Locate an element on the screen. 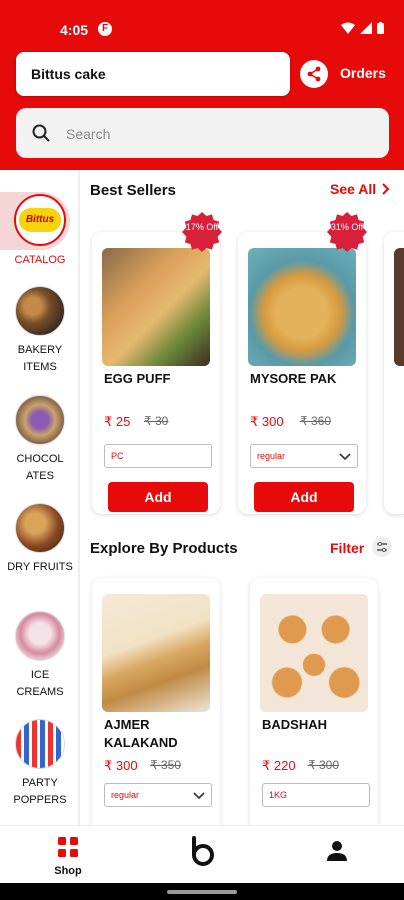 Image resolution: width=404 pixels, height=900 pixels. product-card: EGG PUFF ₹ 25 ₹ 30 PC Add is located at coordinates (156, 373).